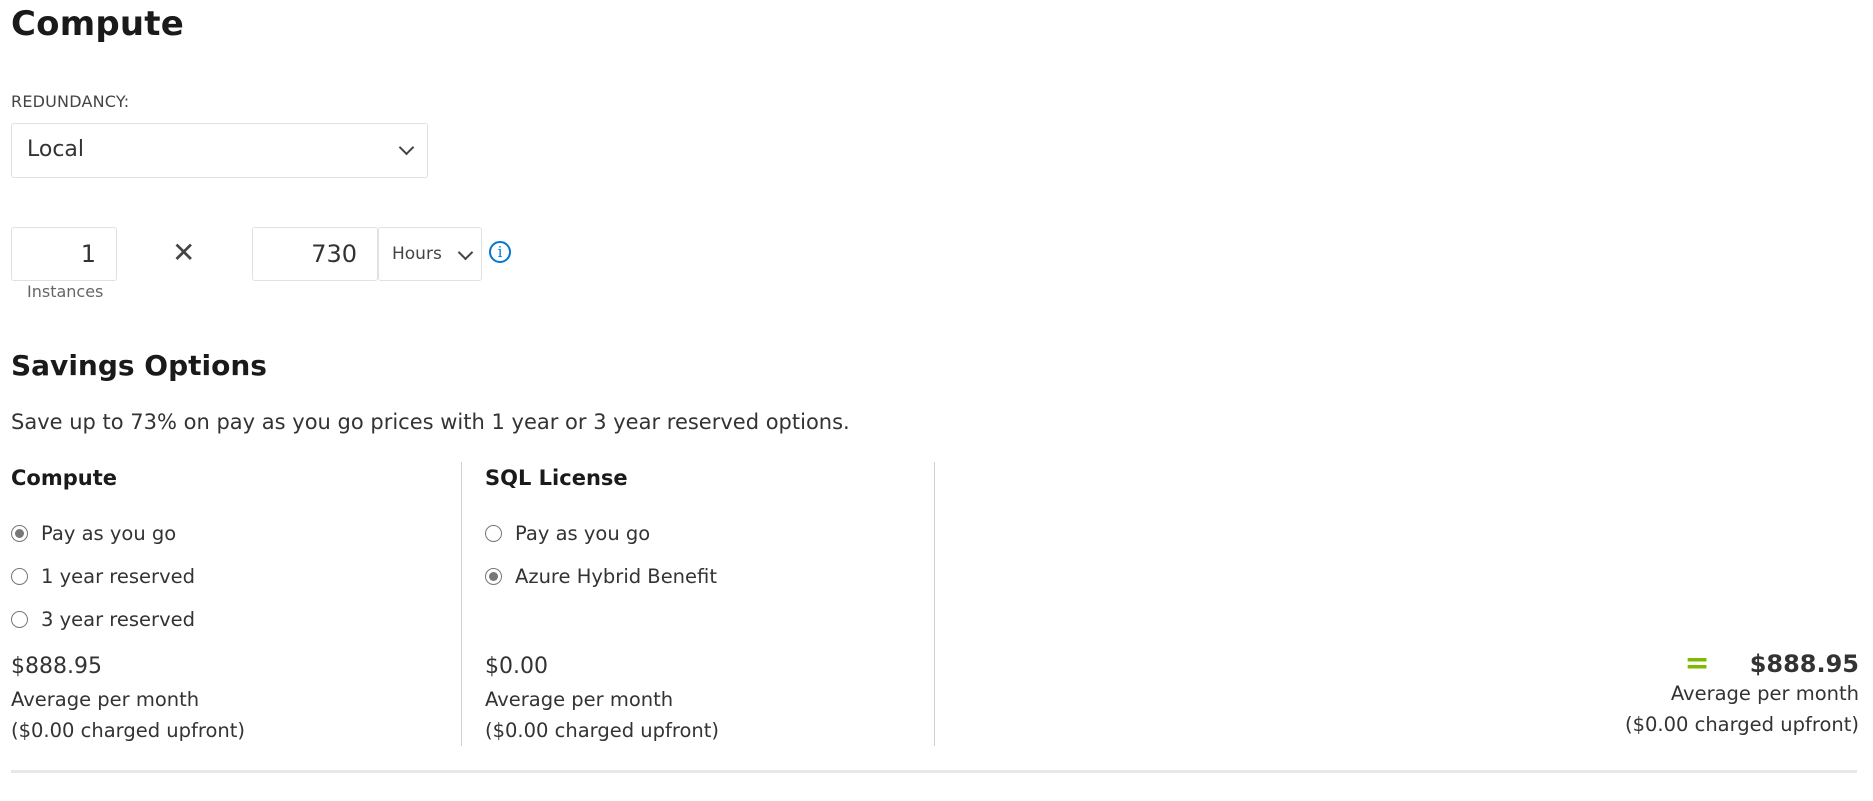  What do you see at coordinates (556, 478) in the screenshot?
I see `sql-license-column-title: SQL License` at bounding box center [556, 478].